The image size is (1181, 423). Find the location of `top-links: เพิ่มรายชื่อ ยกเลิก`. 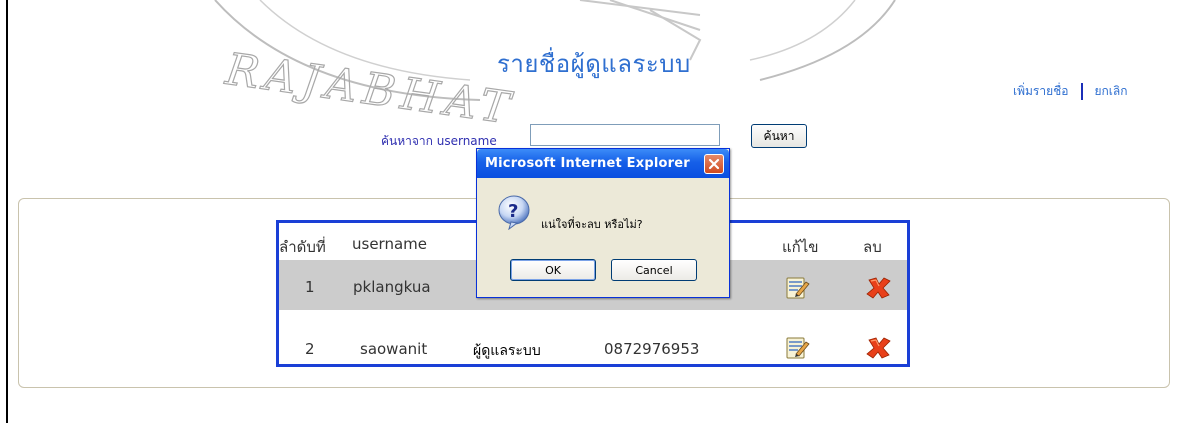

top-links: เพิ่มรายชื่อ ยกเลิก is located at coordinates (1070, 91).